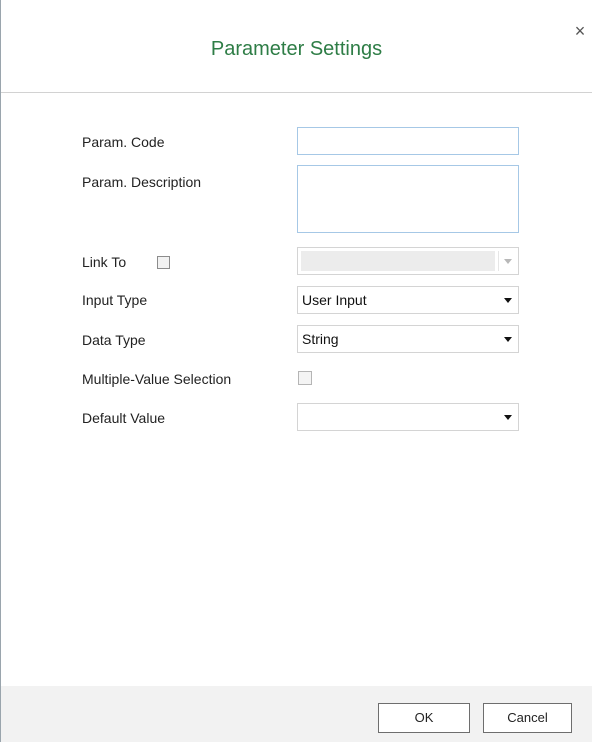 The height and width of the screenshot is (742, 592). I want to click on param-description-label: Param. Description, so click(142, 182).